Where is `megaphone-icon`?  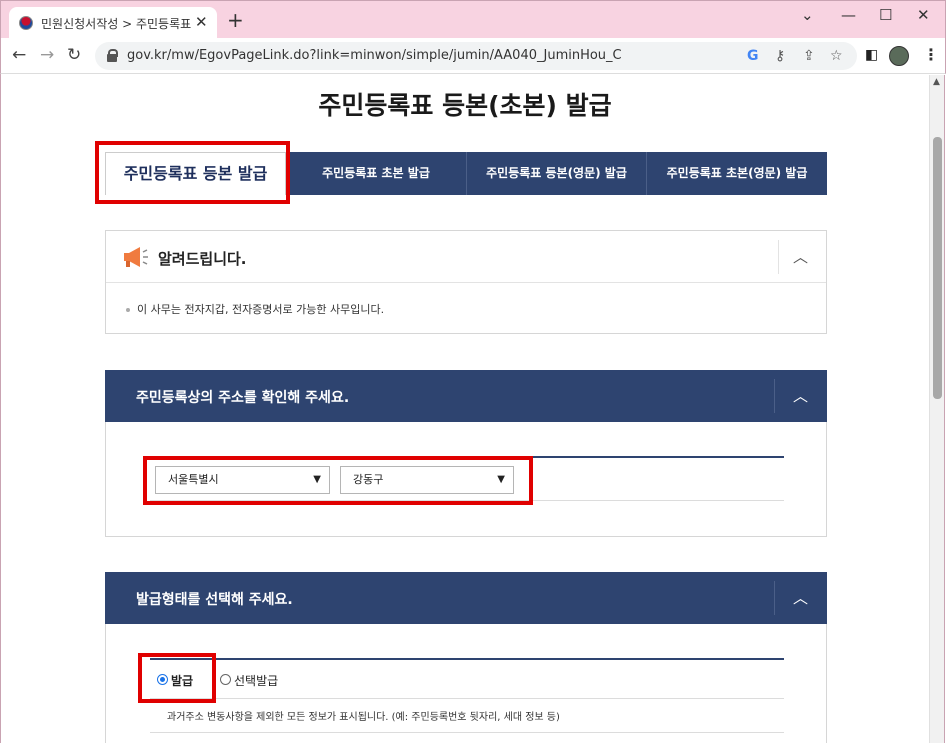 megaphone-icon is located at coordinates (136, 257).